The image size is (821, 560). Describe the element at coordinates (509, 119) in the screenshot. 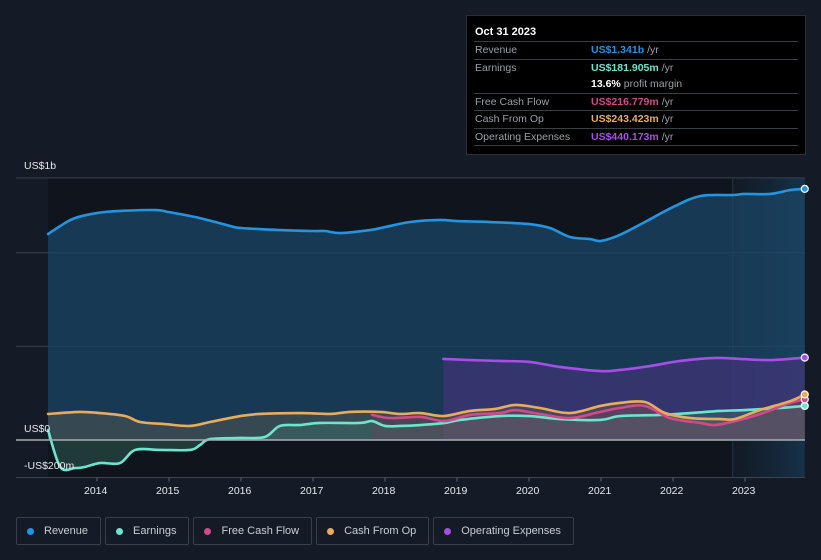

I see `tooltip-label: Cash From Op` at that location.